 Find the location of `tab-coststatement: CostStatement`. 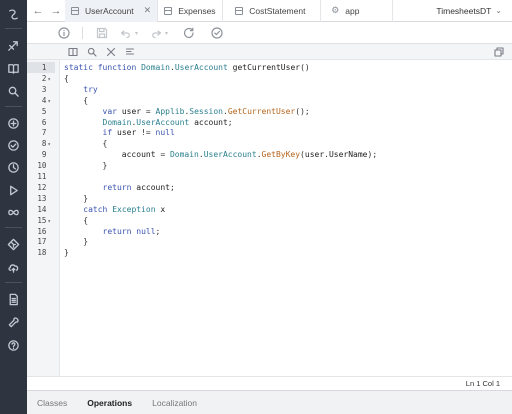

tab-coststatement: CostStatement is located at coordinates (272, 11).